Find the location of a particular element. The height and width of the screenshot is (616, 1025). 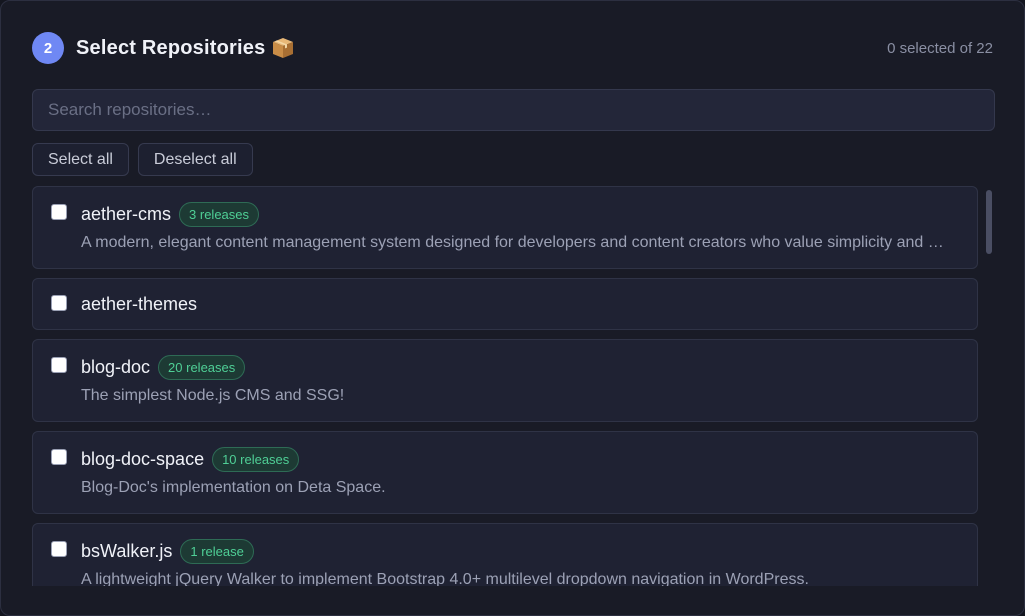

repo-name: aether-cms is located at coordinates (126, 213).